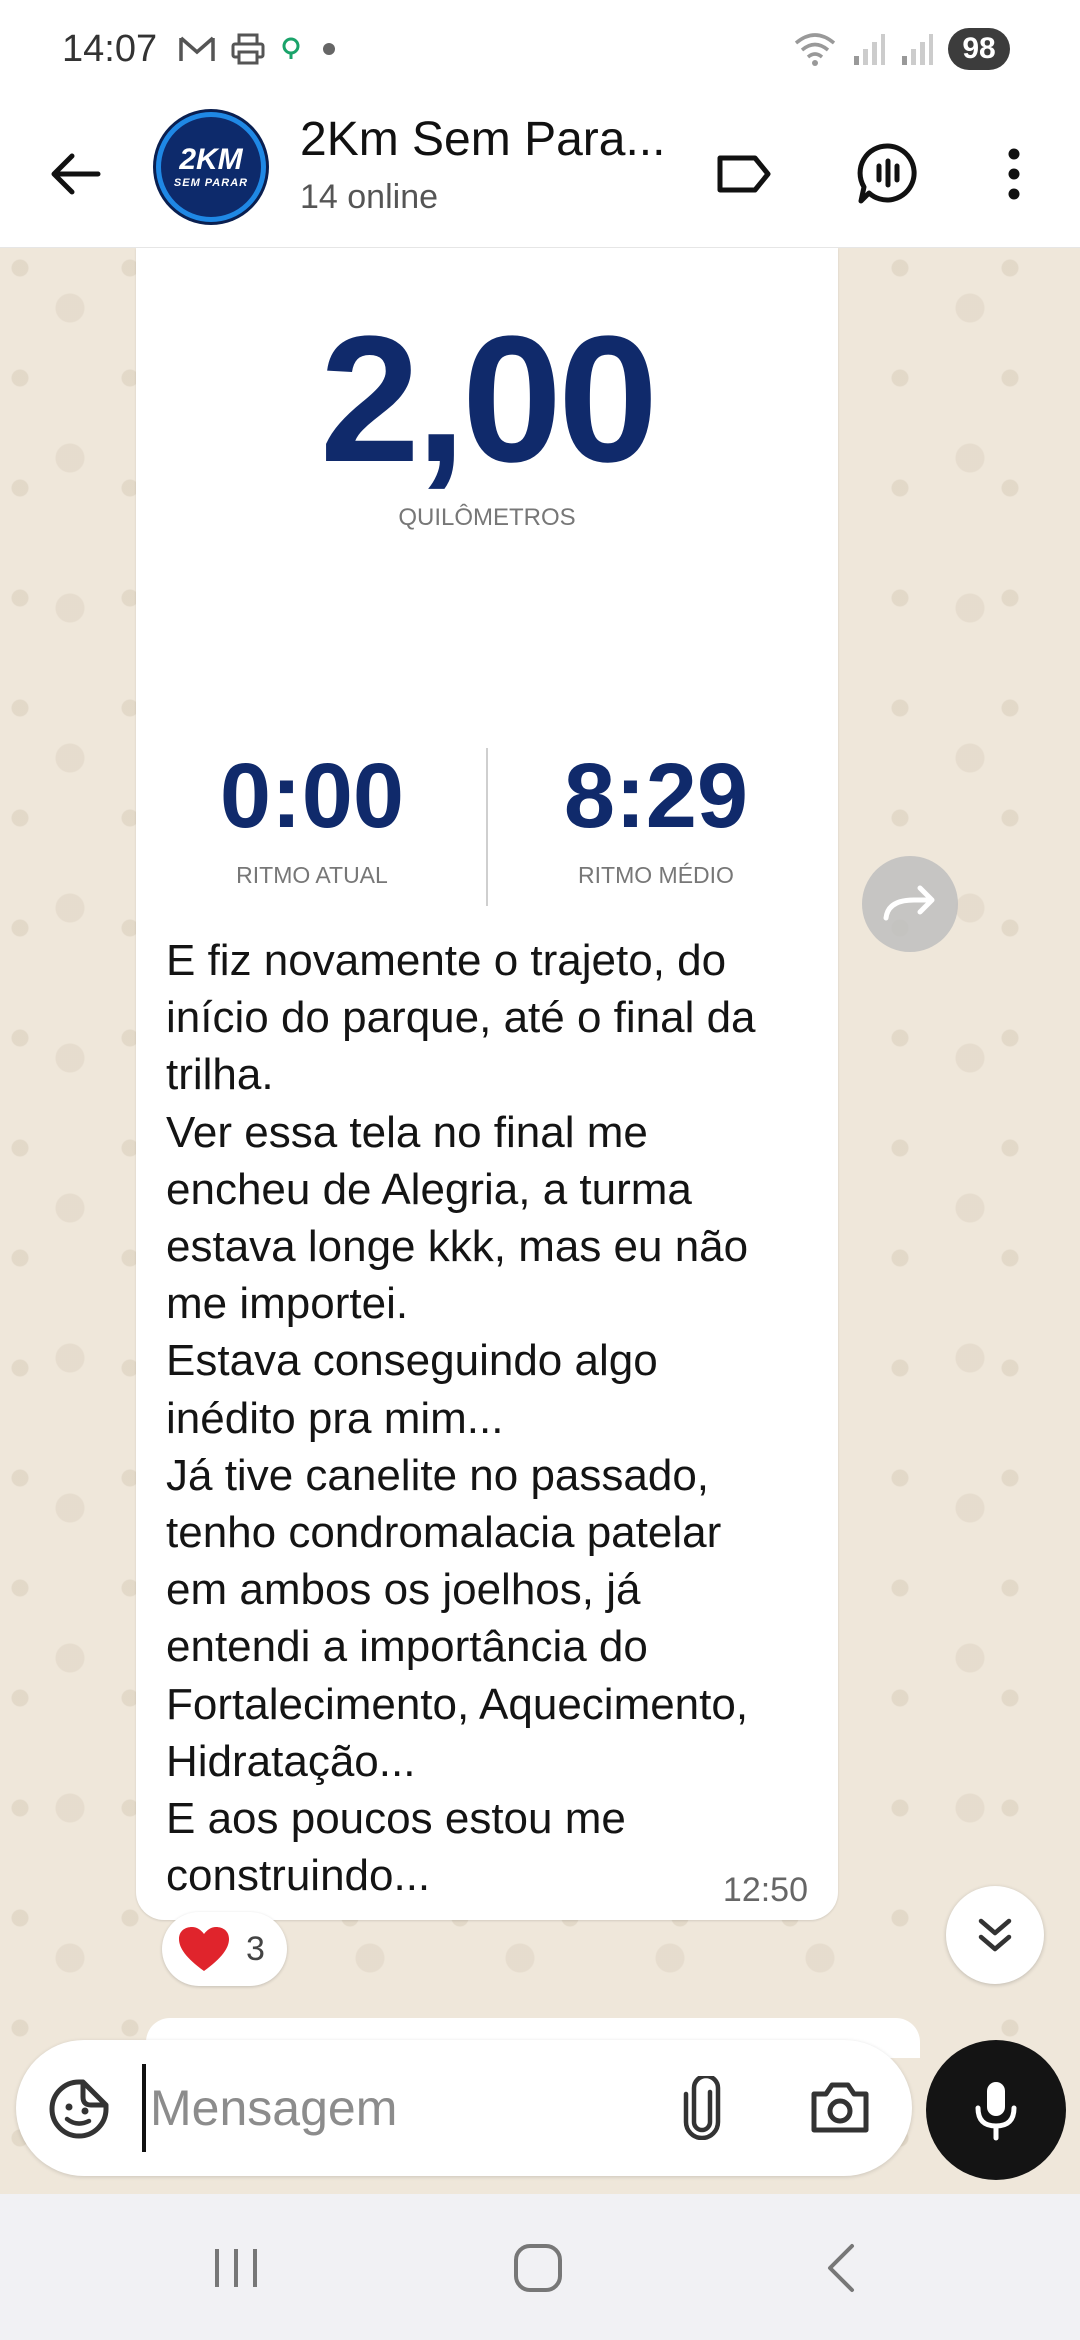 This screenshot has width=1080, height=2340. Describe the element at coordinates (197, 48) in the screenshot. I see `gmail-icon` at that location.